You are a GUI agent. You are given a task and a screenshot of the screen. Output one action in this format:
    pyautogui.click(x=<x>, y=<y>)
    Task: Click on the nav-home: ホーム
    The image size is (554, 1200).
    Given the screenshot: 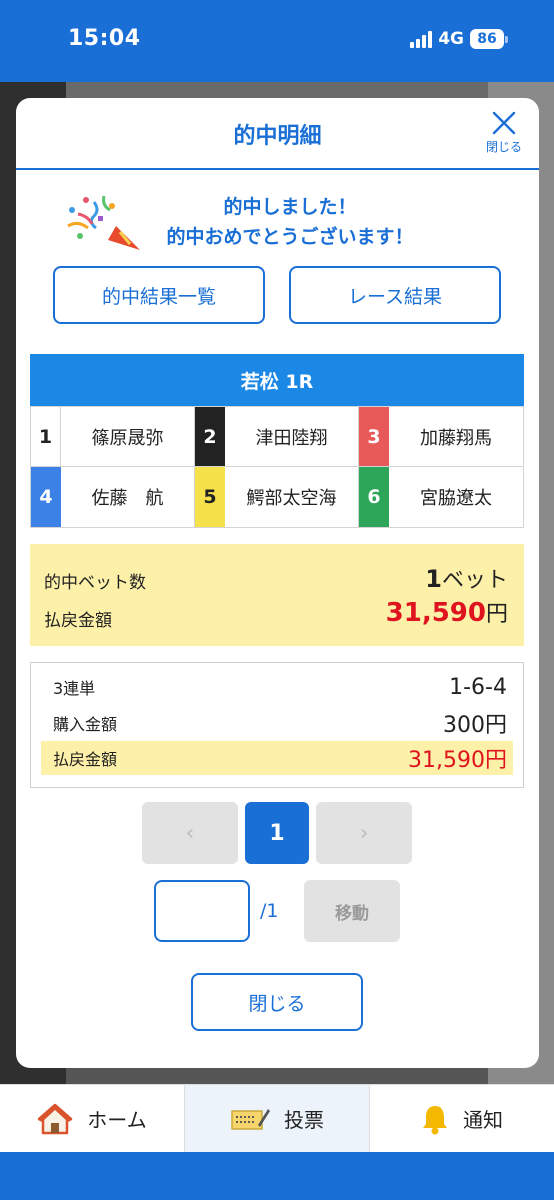 What is the action you would take?
    pyautogui.click(x=92, y=1118)
    